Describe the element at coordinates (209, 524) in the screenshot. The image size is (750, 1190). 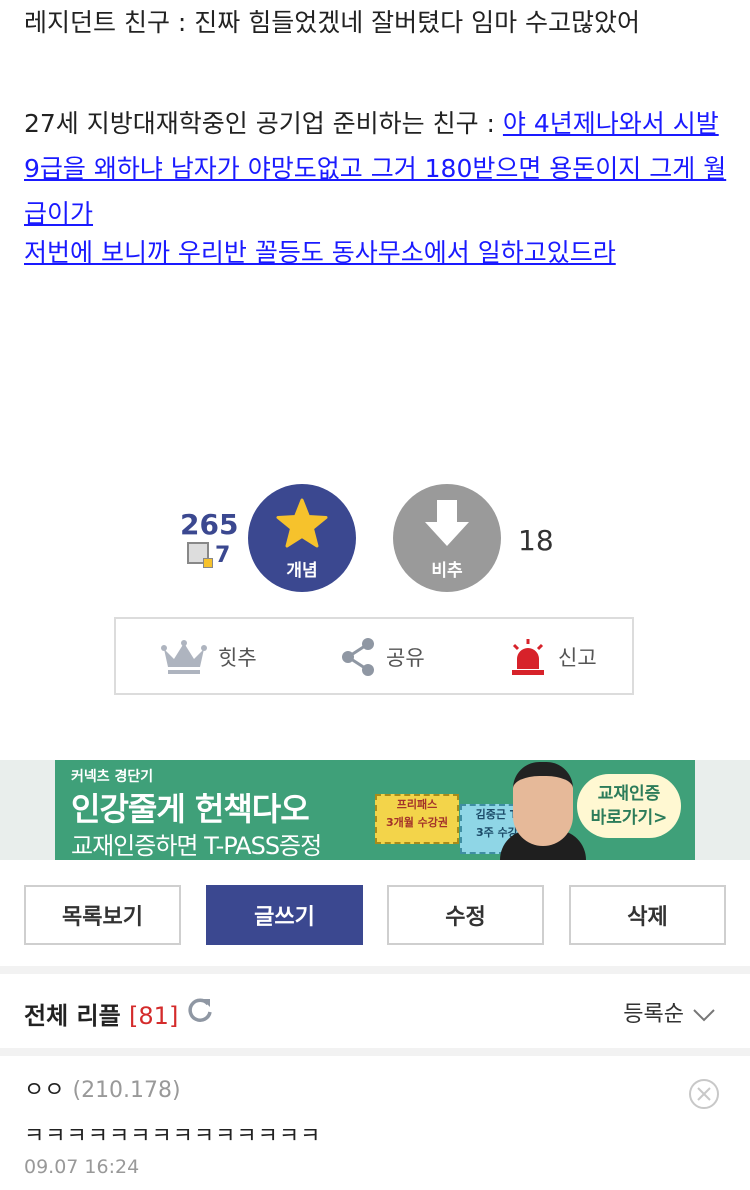
I see `upvote-count: 265` at that location.